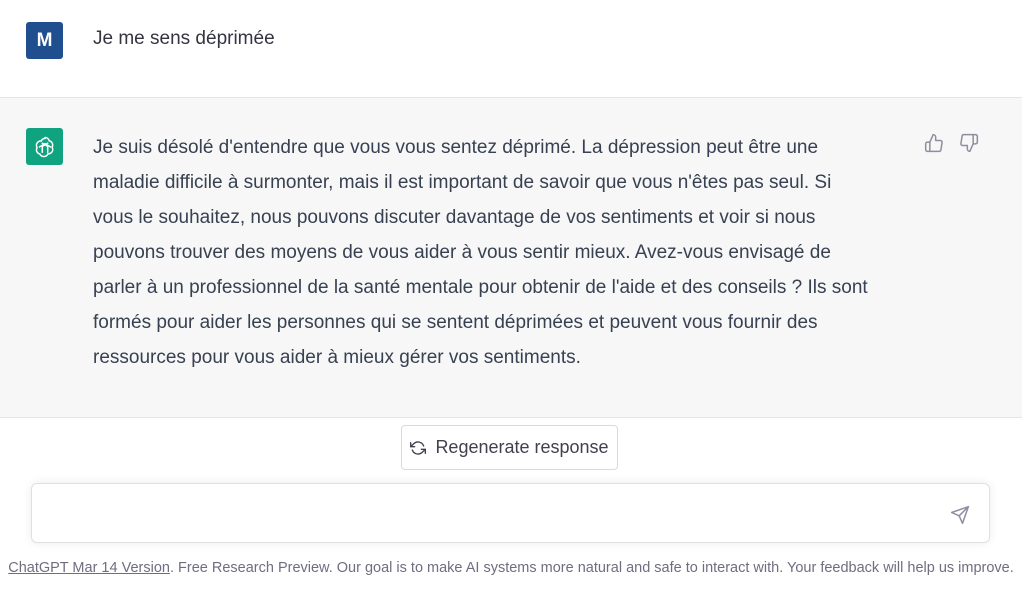  I want to click on thumbs-down-icon, so click(969, 143).